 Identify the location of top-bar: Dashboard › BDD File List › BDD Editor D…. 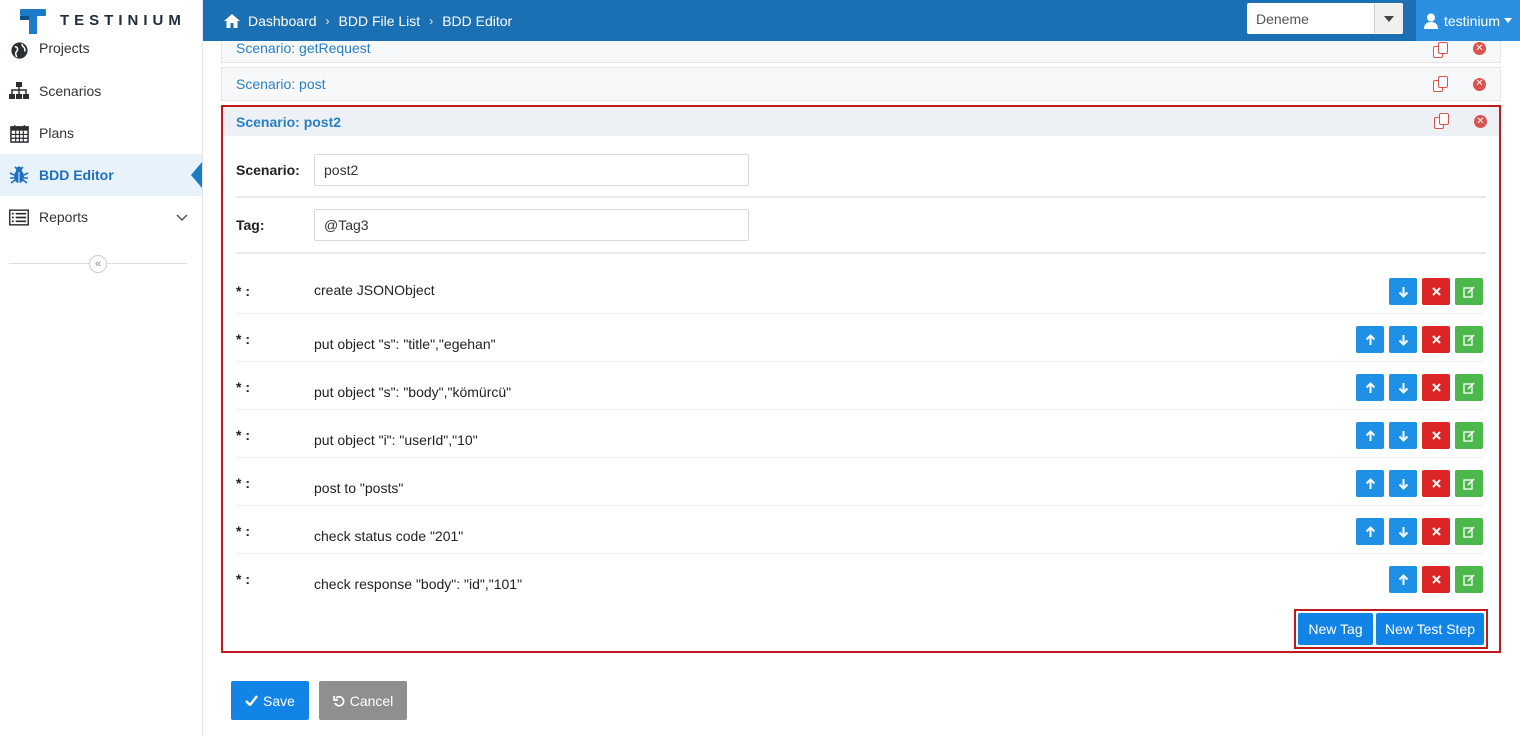
(861, 20).